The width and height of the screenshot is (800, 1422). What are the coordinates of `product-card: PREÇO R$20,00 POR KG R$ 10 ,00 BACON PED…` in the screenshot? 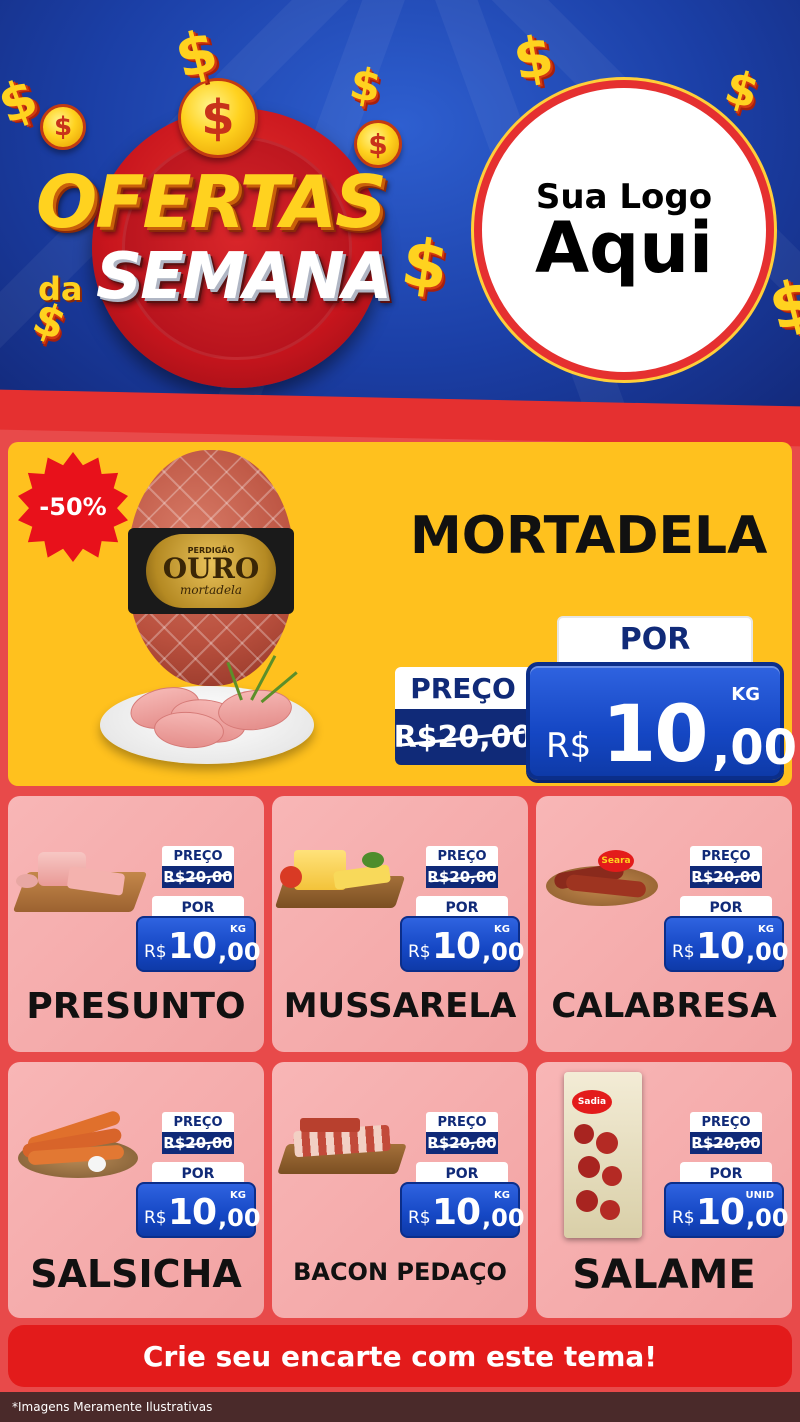 It's located at (400, 1190).